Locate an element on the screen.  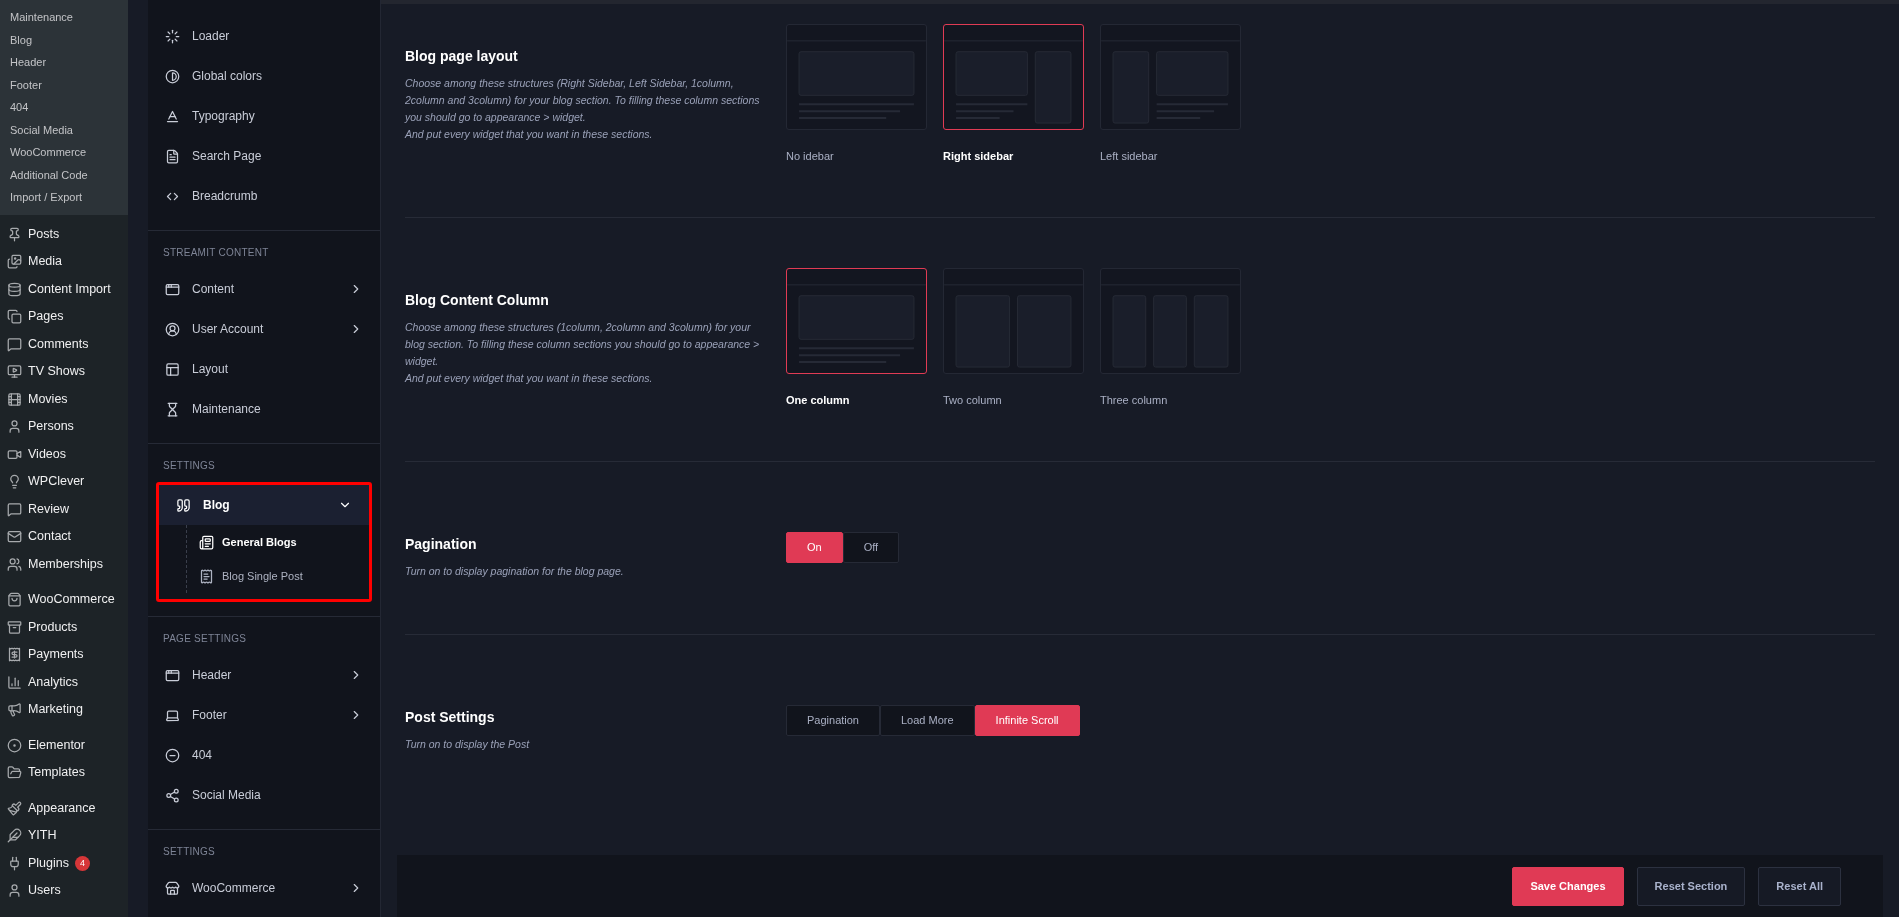
menu-item: Products is located at coordinates (64, 627).